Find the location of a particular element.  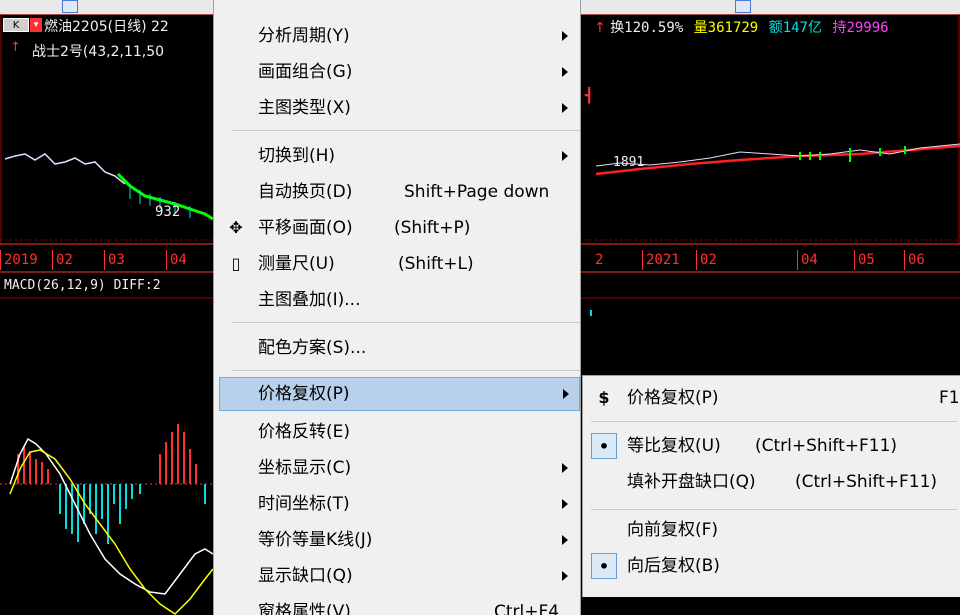

menu-item-label: 显示缺口(Q) is located at coordinates (305, 576).